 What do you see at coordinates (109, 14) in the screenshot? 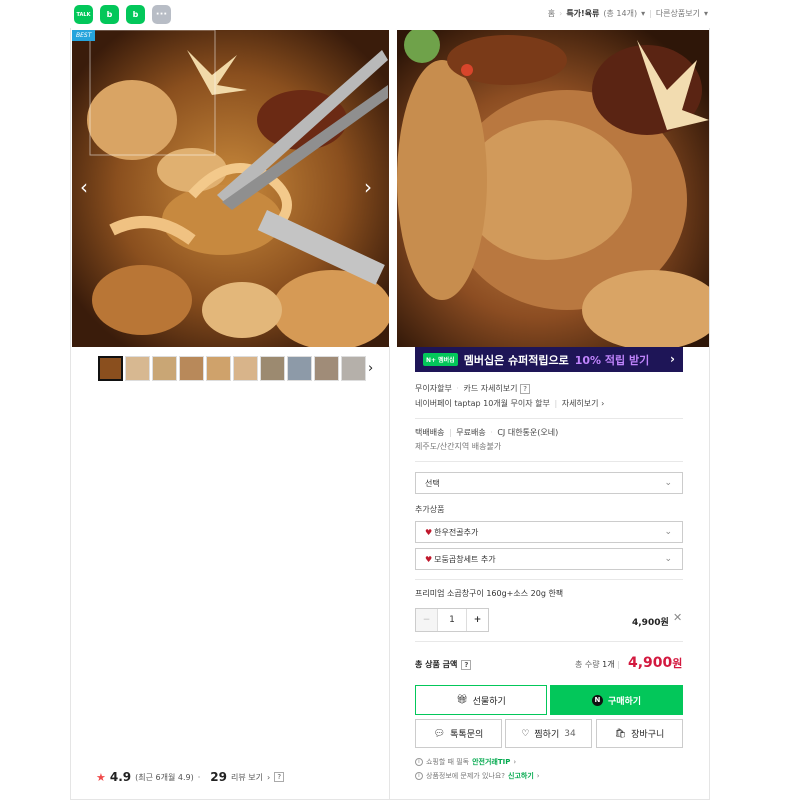
I see `band-icon: b` at bounding box center [109, 14].